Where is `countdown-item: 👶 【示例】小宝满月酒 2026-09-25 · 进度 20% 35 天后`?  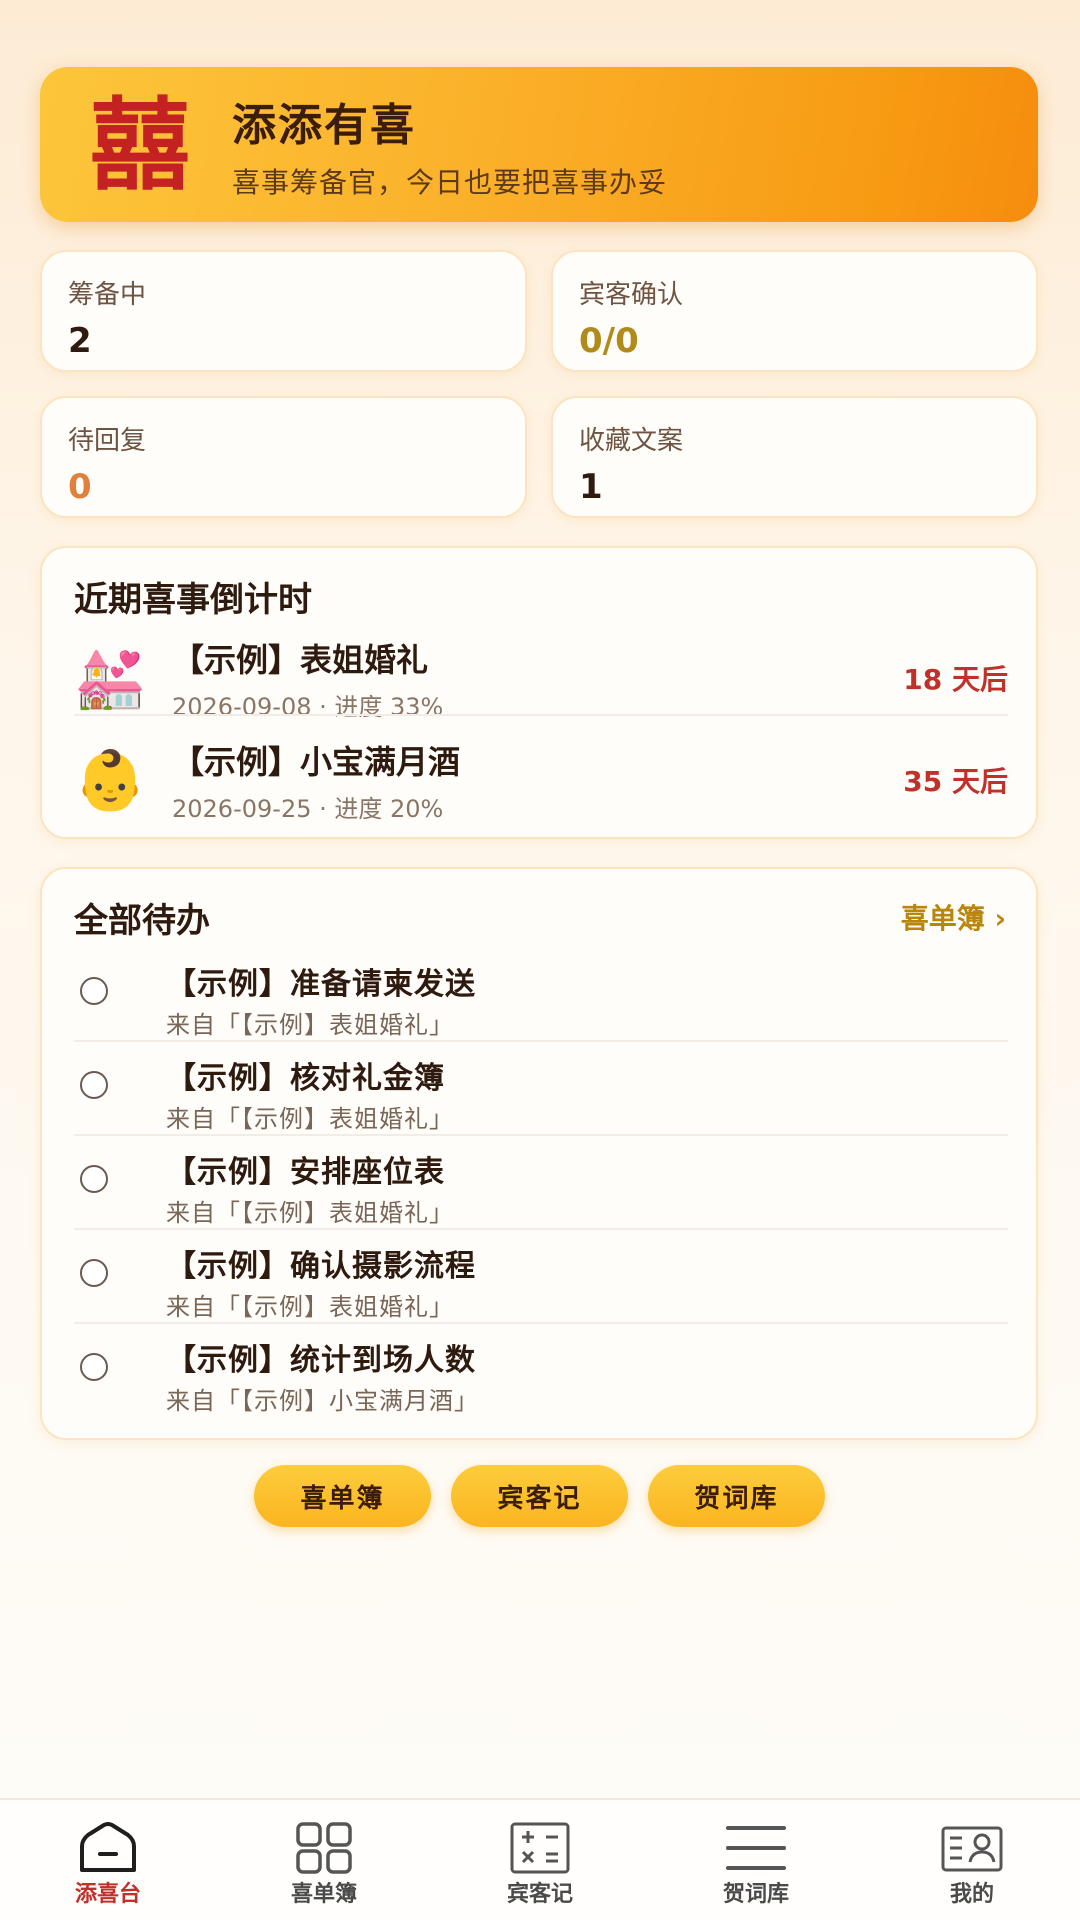 countdown-item: 👶 【示例】小宝满月酒 2026-09-25 · 进度 20% 35 天后 is located at coordinates (541, 780).